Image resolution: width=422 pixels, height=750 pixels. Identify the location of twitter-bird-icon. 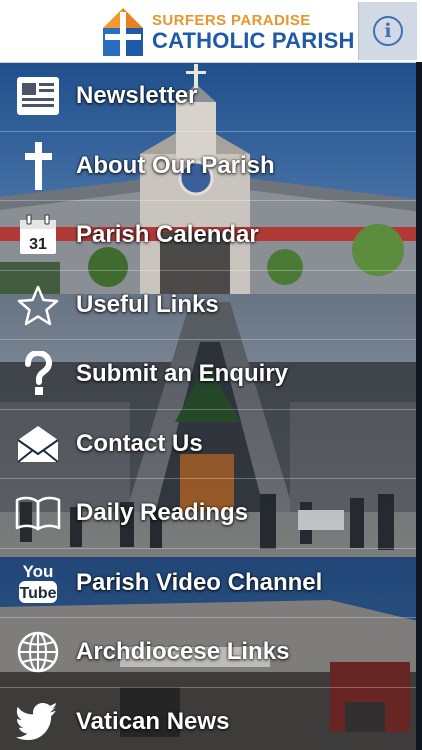
(38, 719).